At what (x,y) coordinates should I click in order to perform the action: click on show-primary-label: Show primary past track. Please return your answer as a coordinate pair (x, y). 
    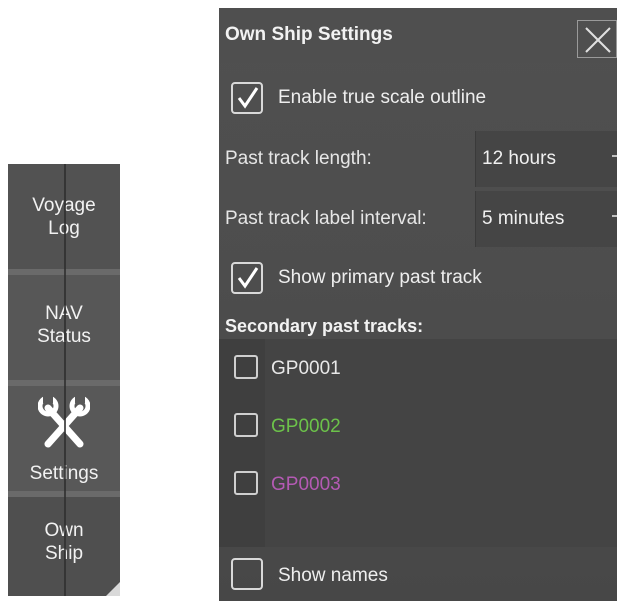
    Looking at the image, I should click on (380, 277).